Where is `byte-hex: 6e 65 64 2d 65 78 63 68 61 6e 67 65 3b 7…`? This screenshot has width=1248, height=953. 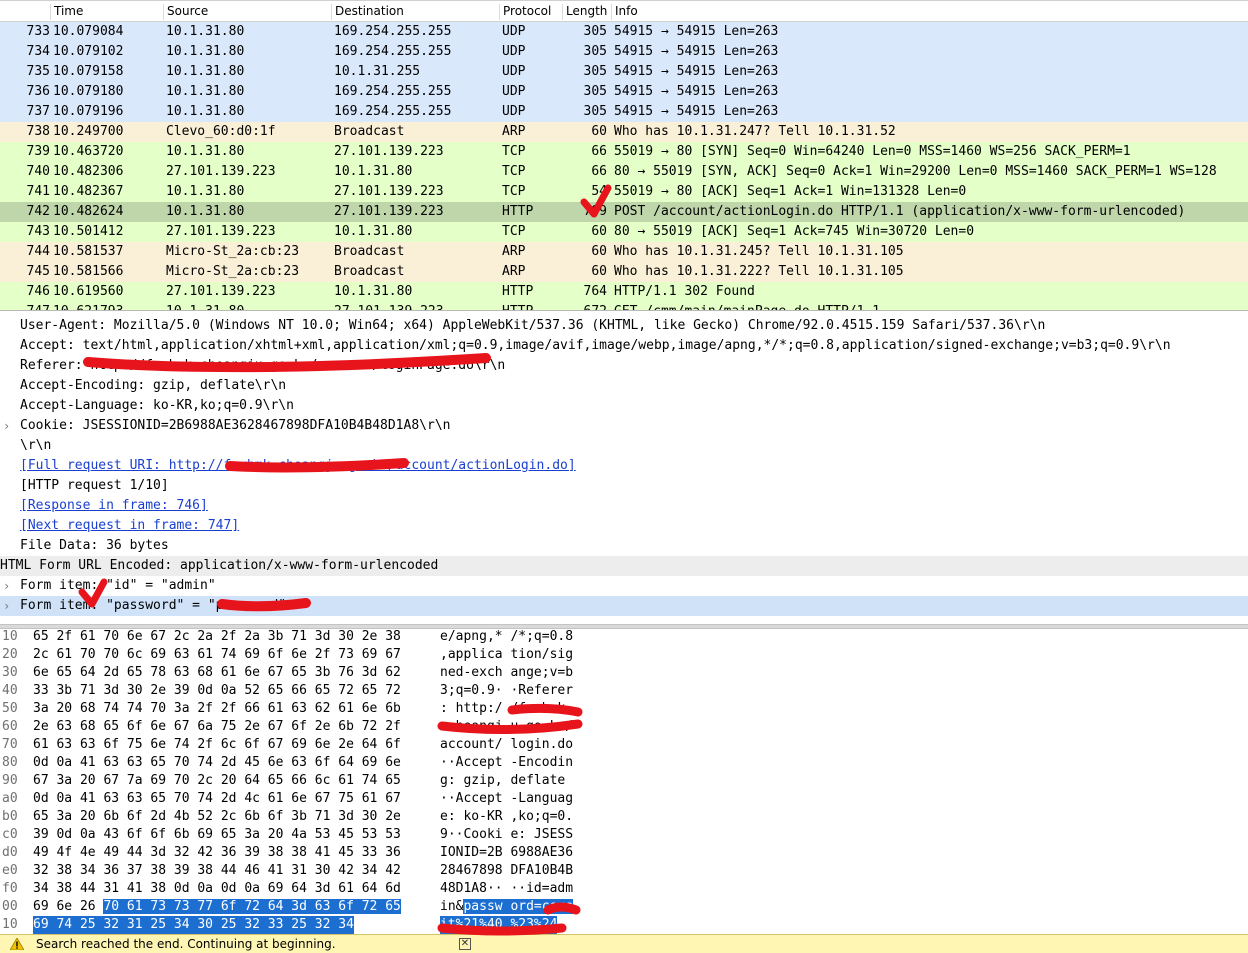
byte-hex: 6e 65 64 2d 65 78 63 68 61 6e 67 65 3b 7… is located at coordinates (217, 673).